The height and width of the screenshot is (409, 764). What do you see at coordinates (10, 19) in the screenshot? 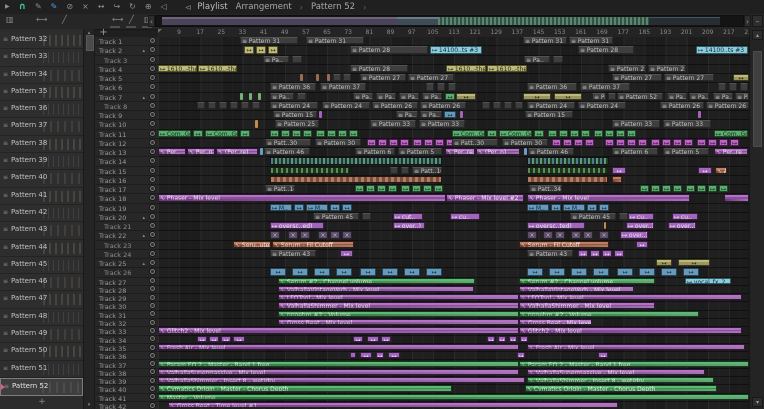
I see `piano-icon: ▥` at bounding box center [10, 19].